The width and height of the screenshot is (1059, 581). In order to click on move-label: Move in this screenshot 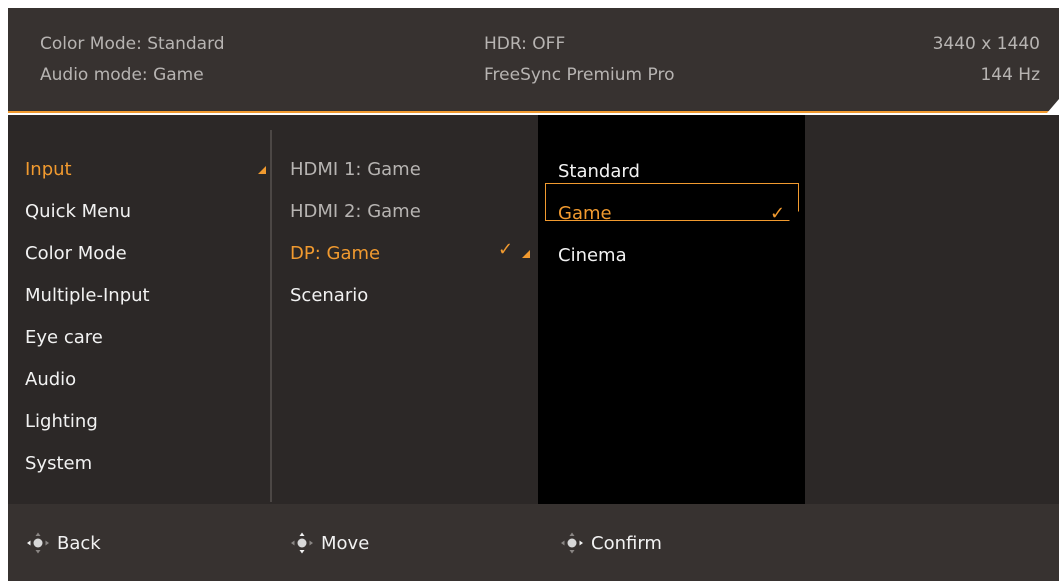, I will do `click(345, 543)`.